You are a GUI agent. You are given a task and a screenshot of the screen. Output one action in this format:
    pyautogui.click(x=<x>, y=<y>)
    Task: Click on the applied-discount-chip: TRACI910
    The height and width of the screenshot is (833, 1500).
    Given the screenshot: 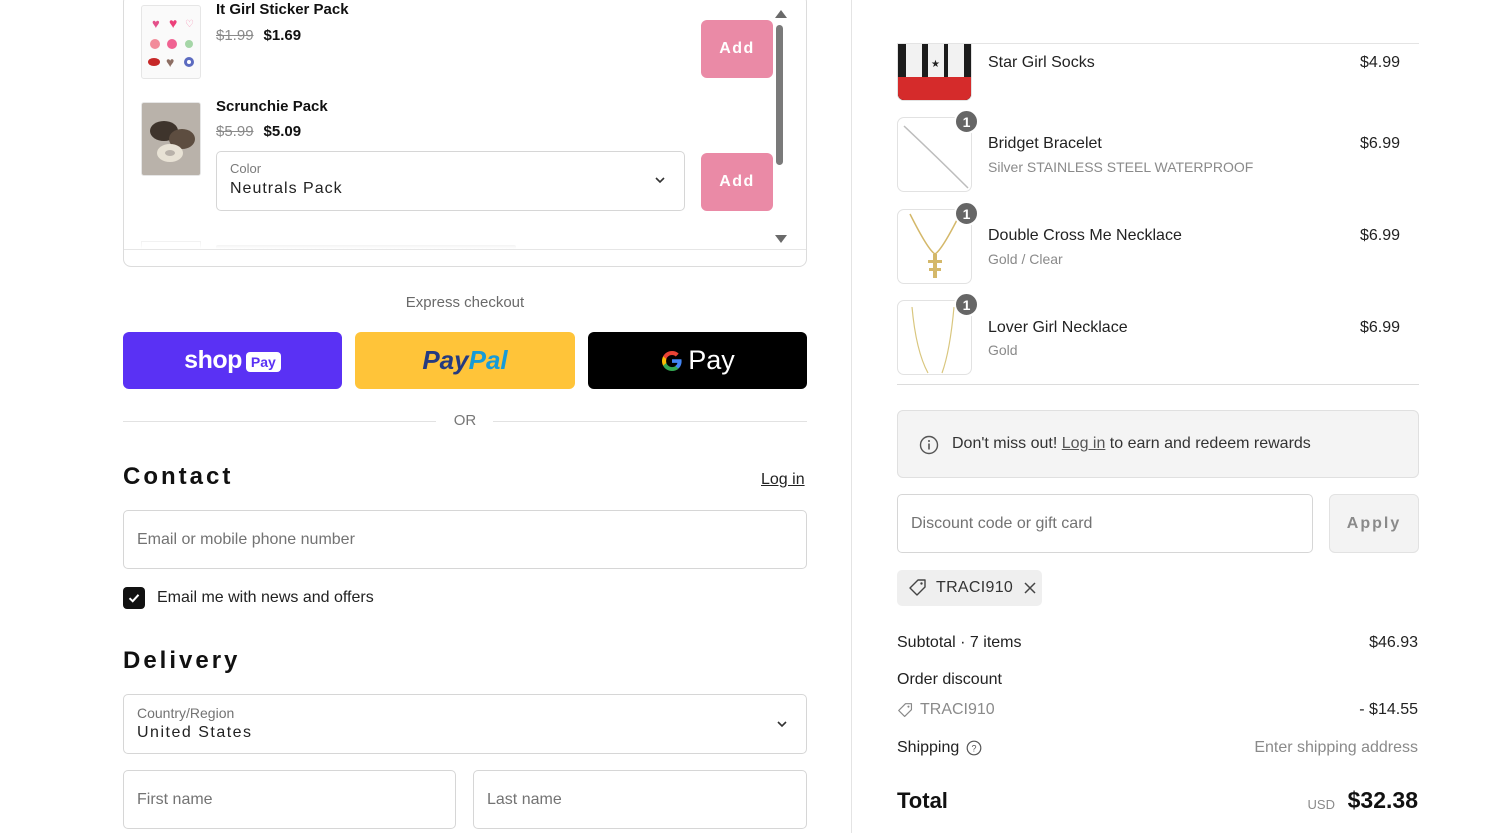 What is the action you would take?
    pyautogui.click(x=969, y=588)
    